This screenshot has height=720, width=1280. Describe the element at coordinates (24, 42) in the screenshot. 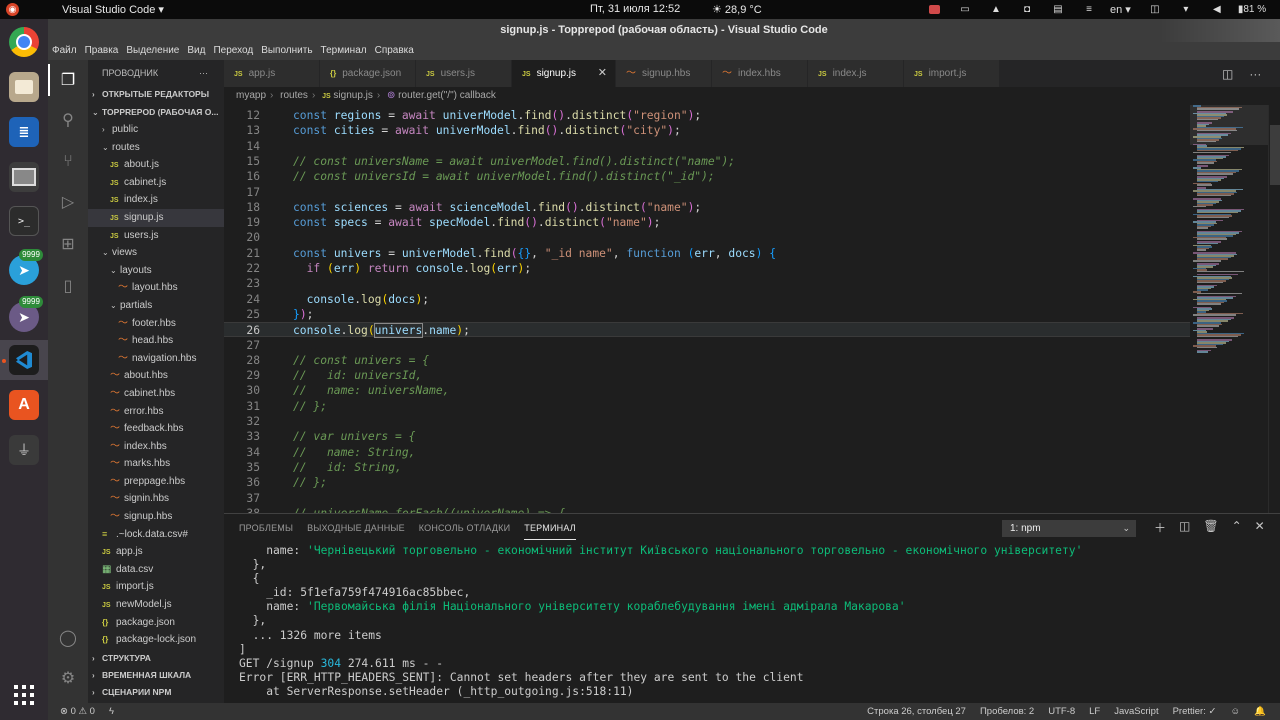

I see `chrome-icon` at that location.